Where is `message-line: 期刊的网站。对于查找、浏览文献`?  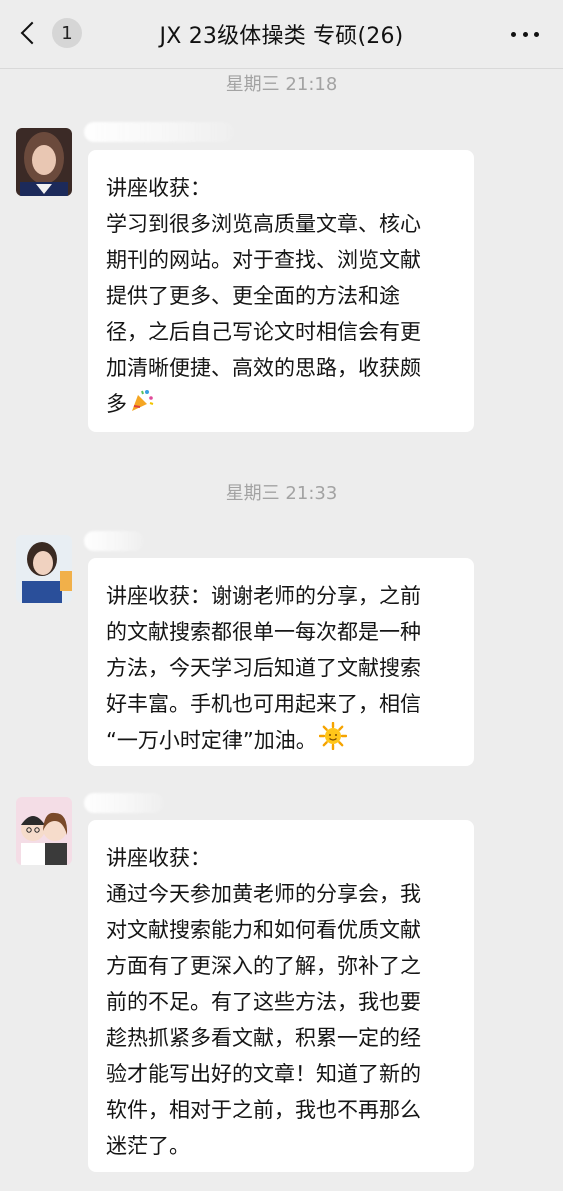
message-line: 期刊的网站。对于查找、浏览文献 is located at coordinates (263, 260).